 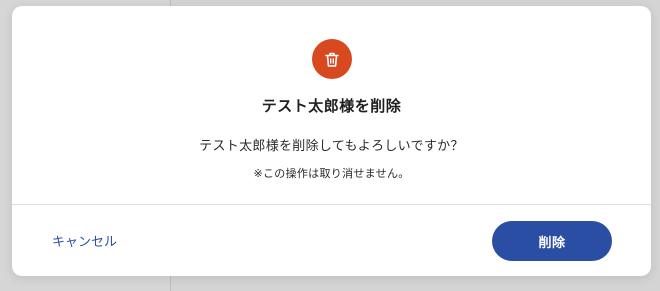 What do you see at coordinates (552, 241) in the screenshot?
I see `delete-button: 削除` at bounding box center [552, 241].